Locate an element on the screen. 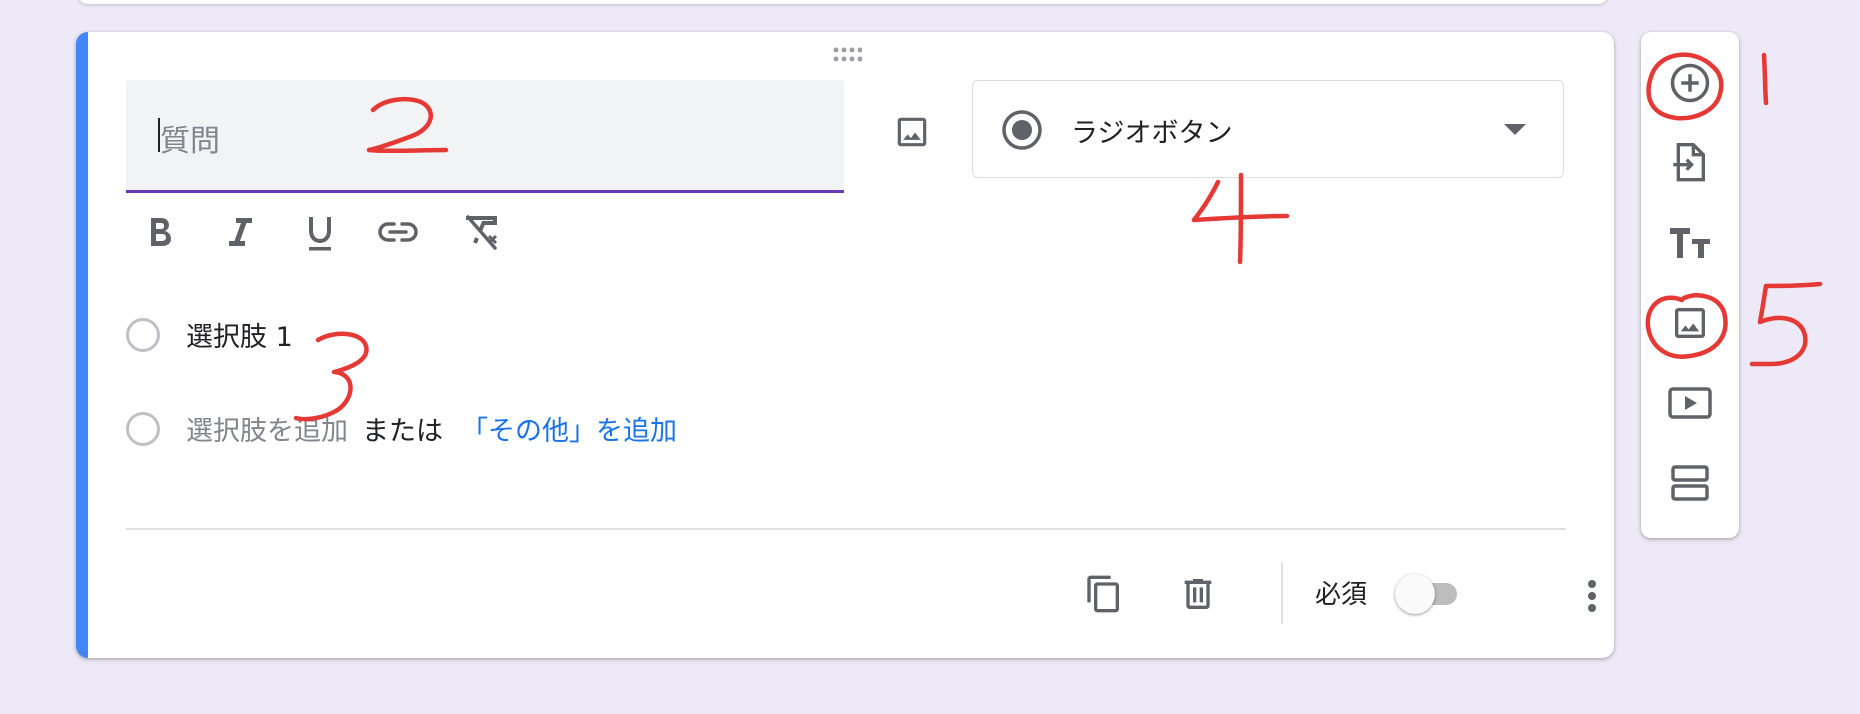  add-video-icon is located at coordinates (1690, 403).